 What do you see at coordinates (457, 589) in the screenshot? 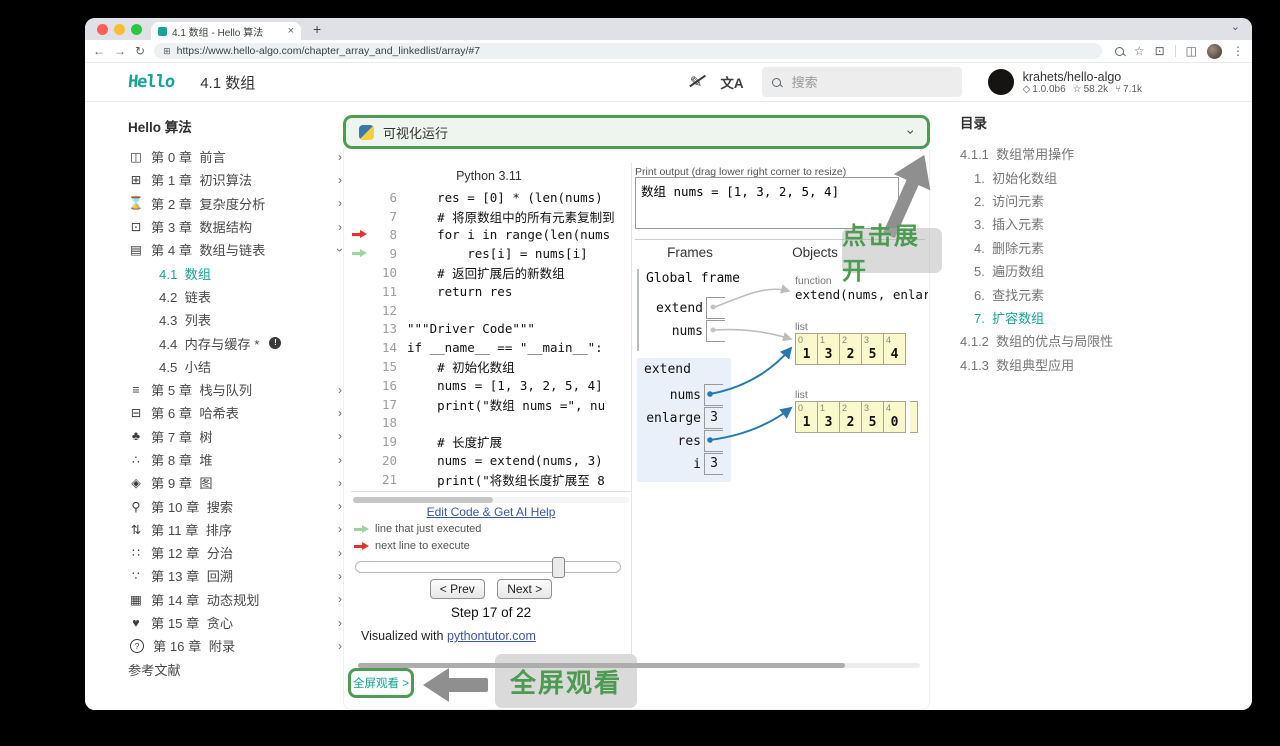
I see `prev-button: < Prev` at bounding box center [457, 589].